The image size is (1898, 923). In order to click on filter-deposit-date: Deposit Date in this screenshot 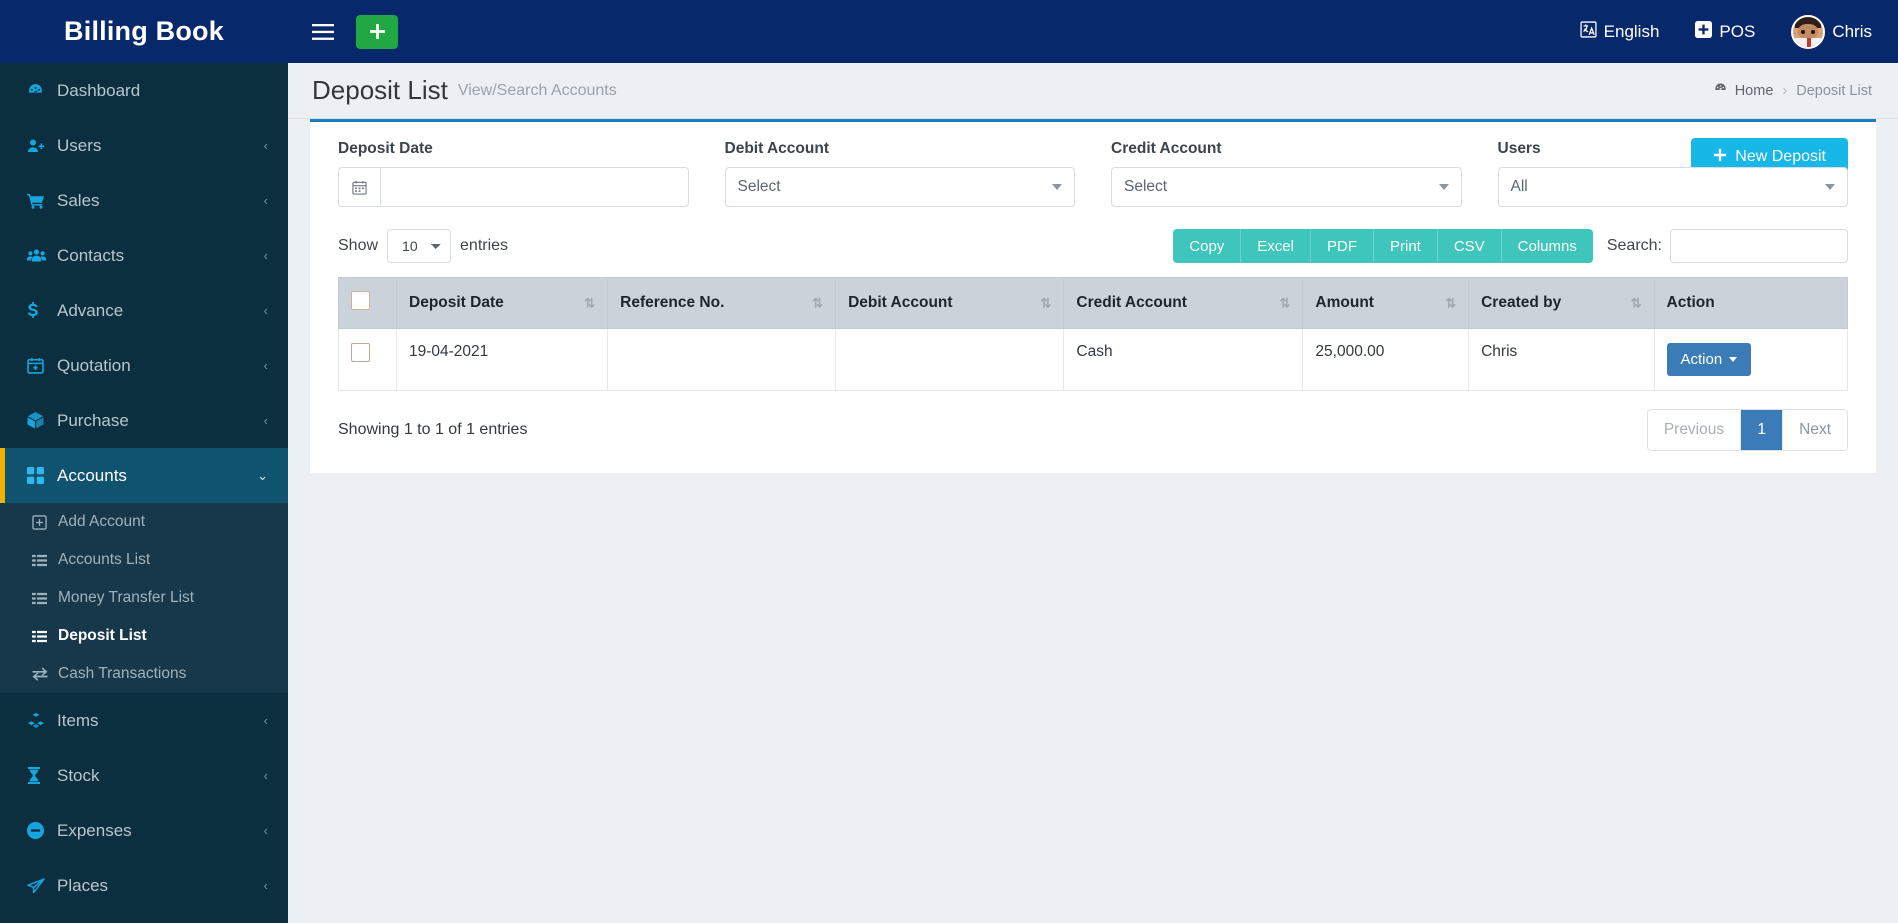, I will do `click(531, 173)`.